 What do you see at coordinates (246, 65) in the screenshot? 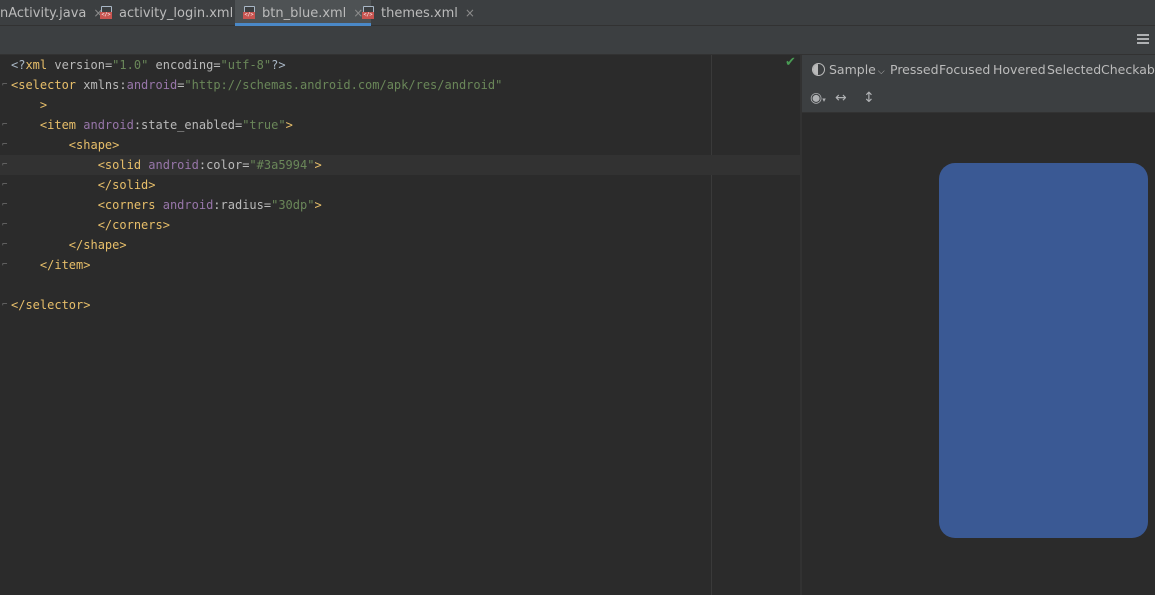
I see `code-token: "utf-8"` at bounding box center [246, 65].